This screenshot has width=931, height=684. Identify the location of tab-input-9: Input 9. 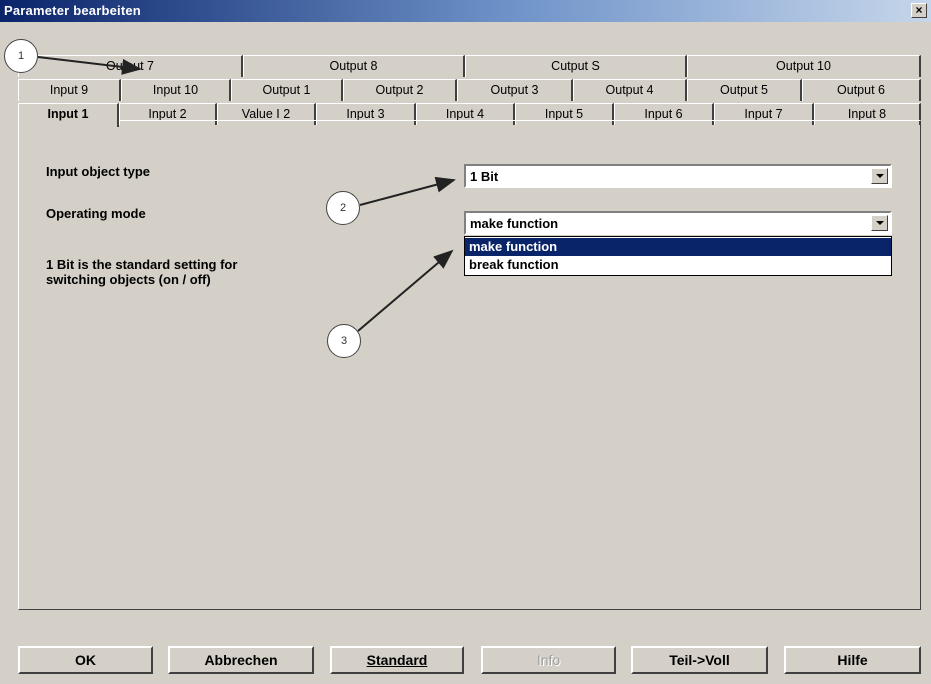
(69, 90).